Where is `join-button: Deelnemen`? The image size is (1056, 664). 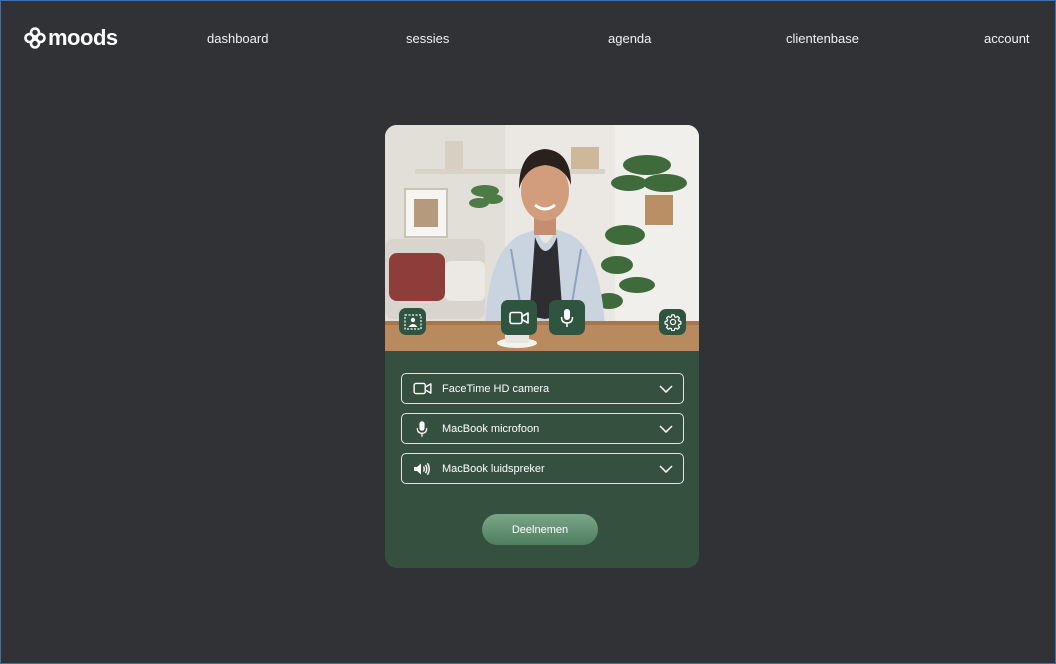
join-button: Deelnemen is located at coordinates (540, 529).